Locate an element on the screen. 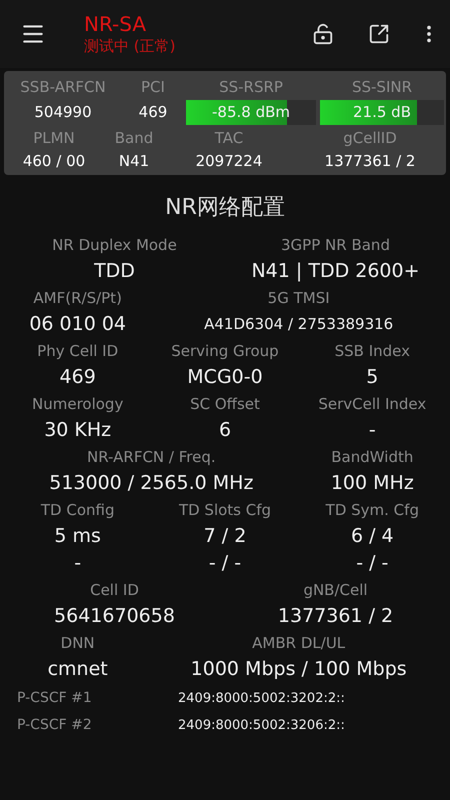 The width and height of the screenshot is (450, 800). field-label: Cell ID is located at coordinates (114, 590).